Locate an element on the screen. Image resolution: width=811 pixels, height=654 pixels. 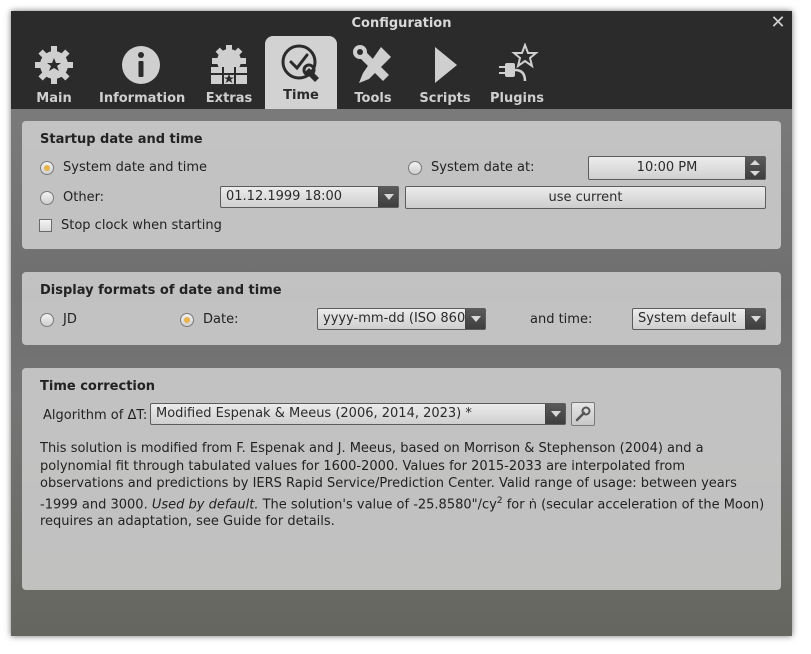
tab-time: Time is located at coordinates (301, 72).